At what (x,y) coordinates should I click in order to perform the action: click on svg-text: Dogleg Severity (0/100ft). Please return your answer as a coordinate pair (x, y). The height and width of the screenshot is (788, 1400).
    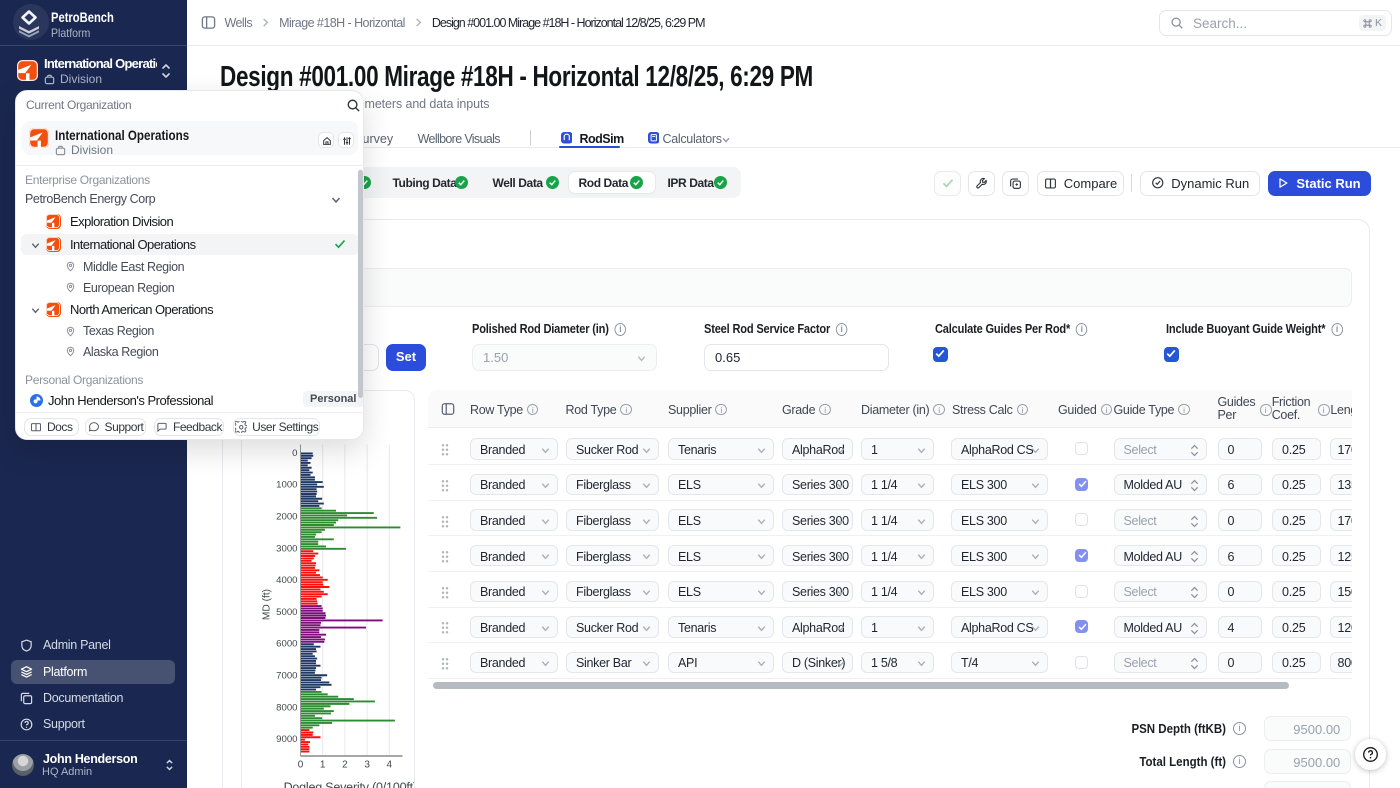
    Looking at the image, I should click on (348, 784).